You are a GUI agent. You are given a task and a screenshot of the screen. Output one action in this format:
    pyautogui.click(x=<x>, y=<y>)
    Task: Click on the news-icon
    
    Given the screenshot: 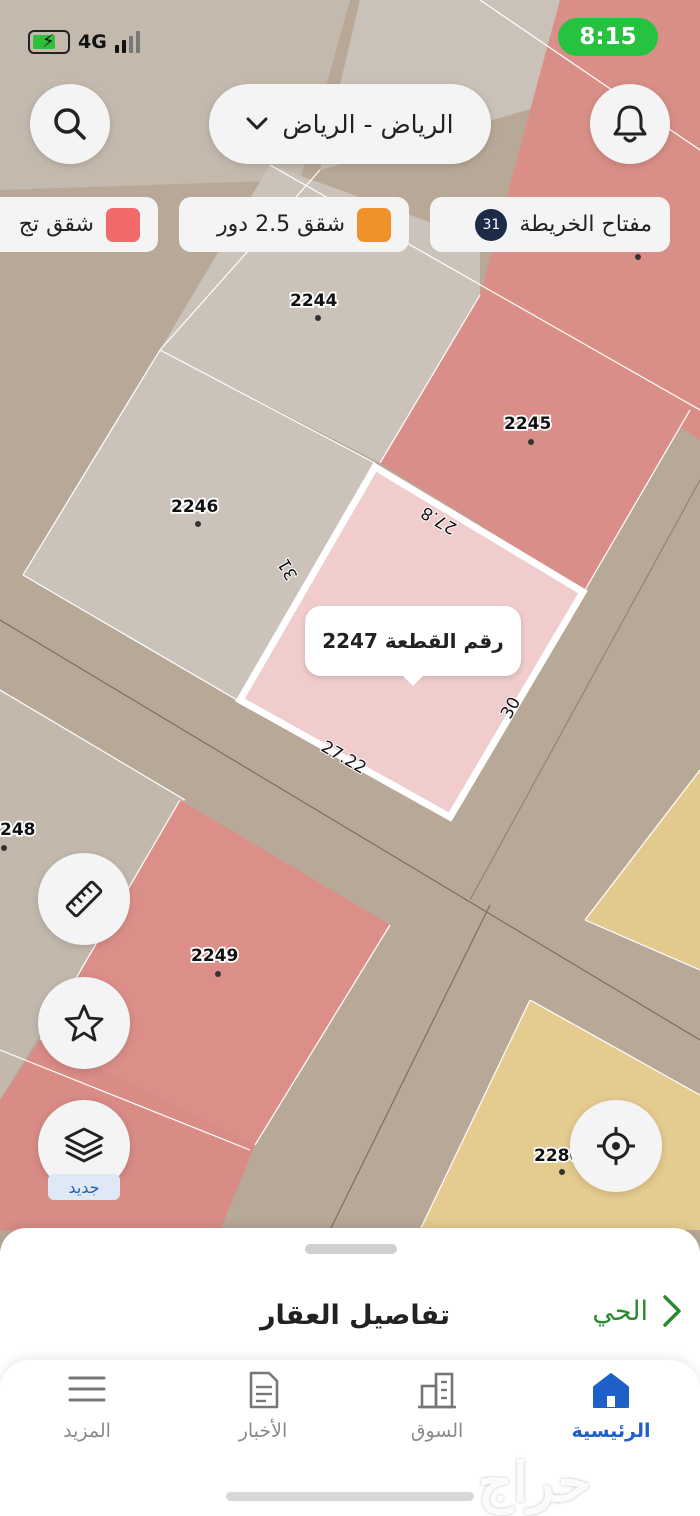 What is the action you would take?
    pyautogui.click(x=264, y=1390)
    